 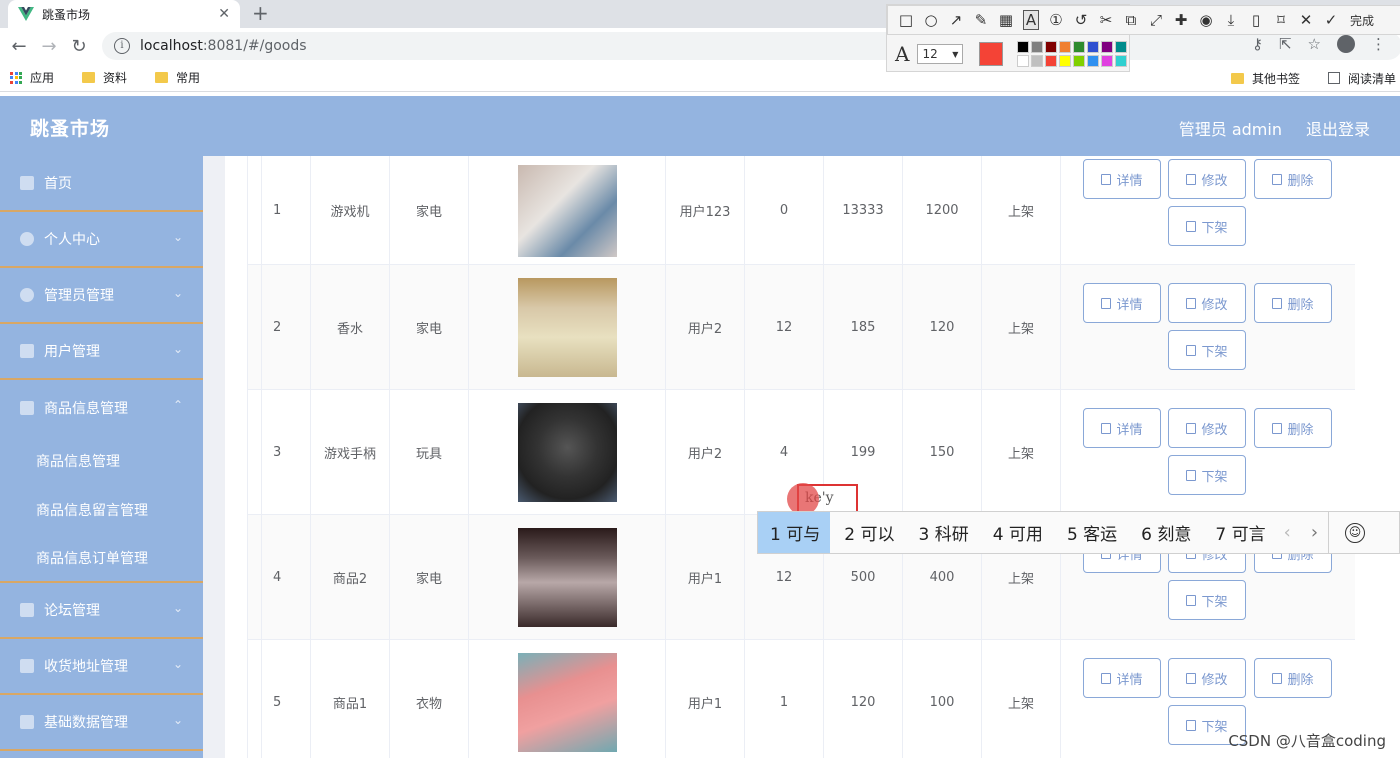 I want to click on check-icon: ✓, so click(x=1331, y=20).